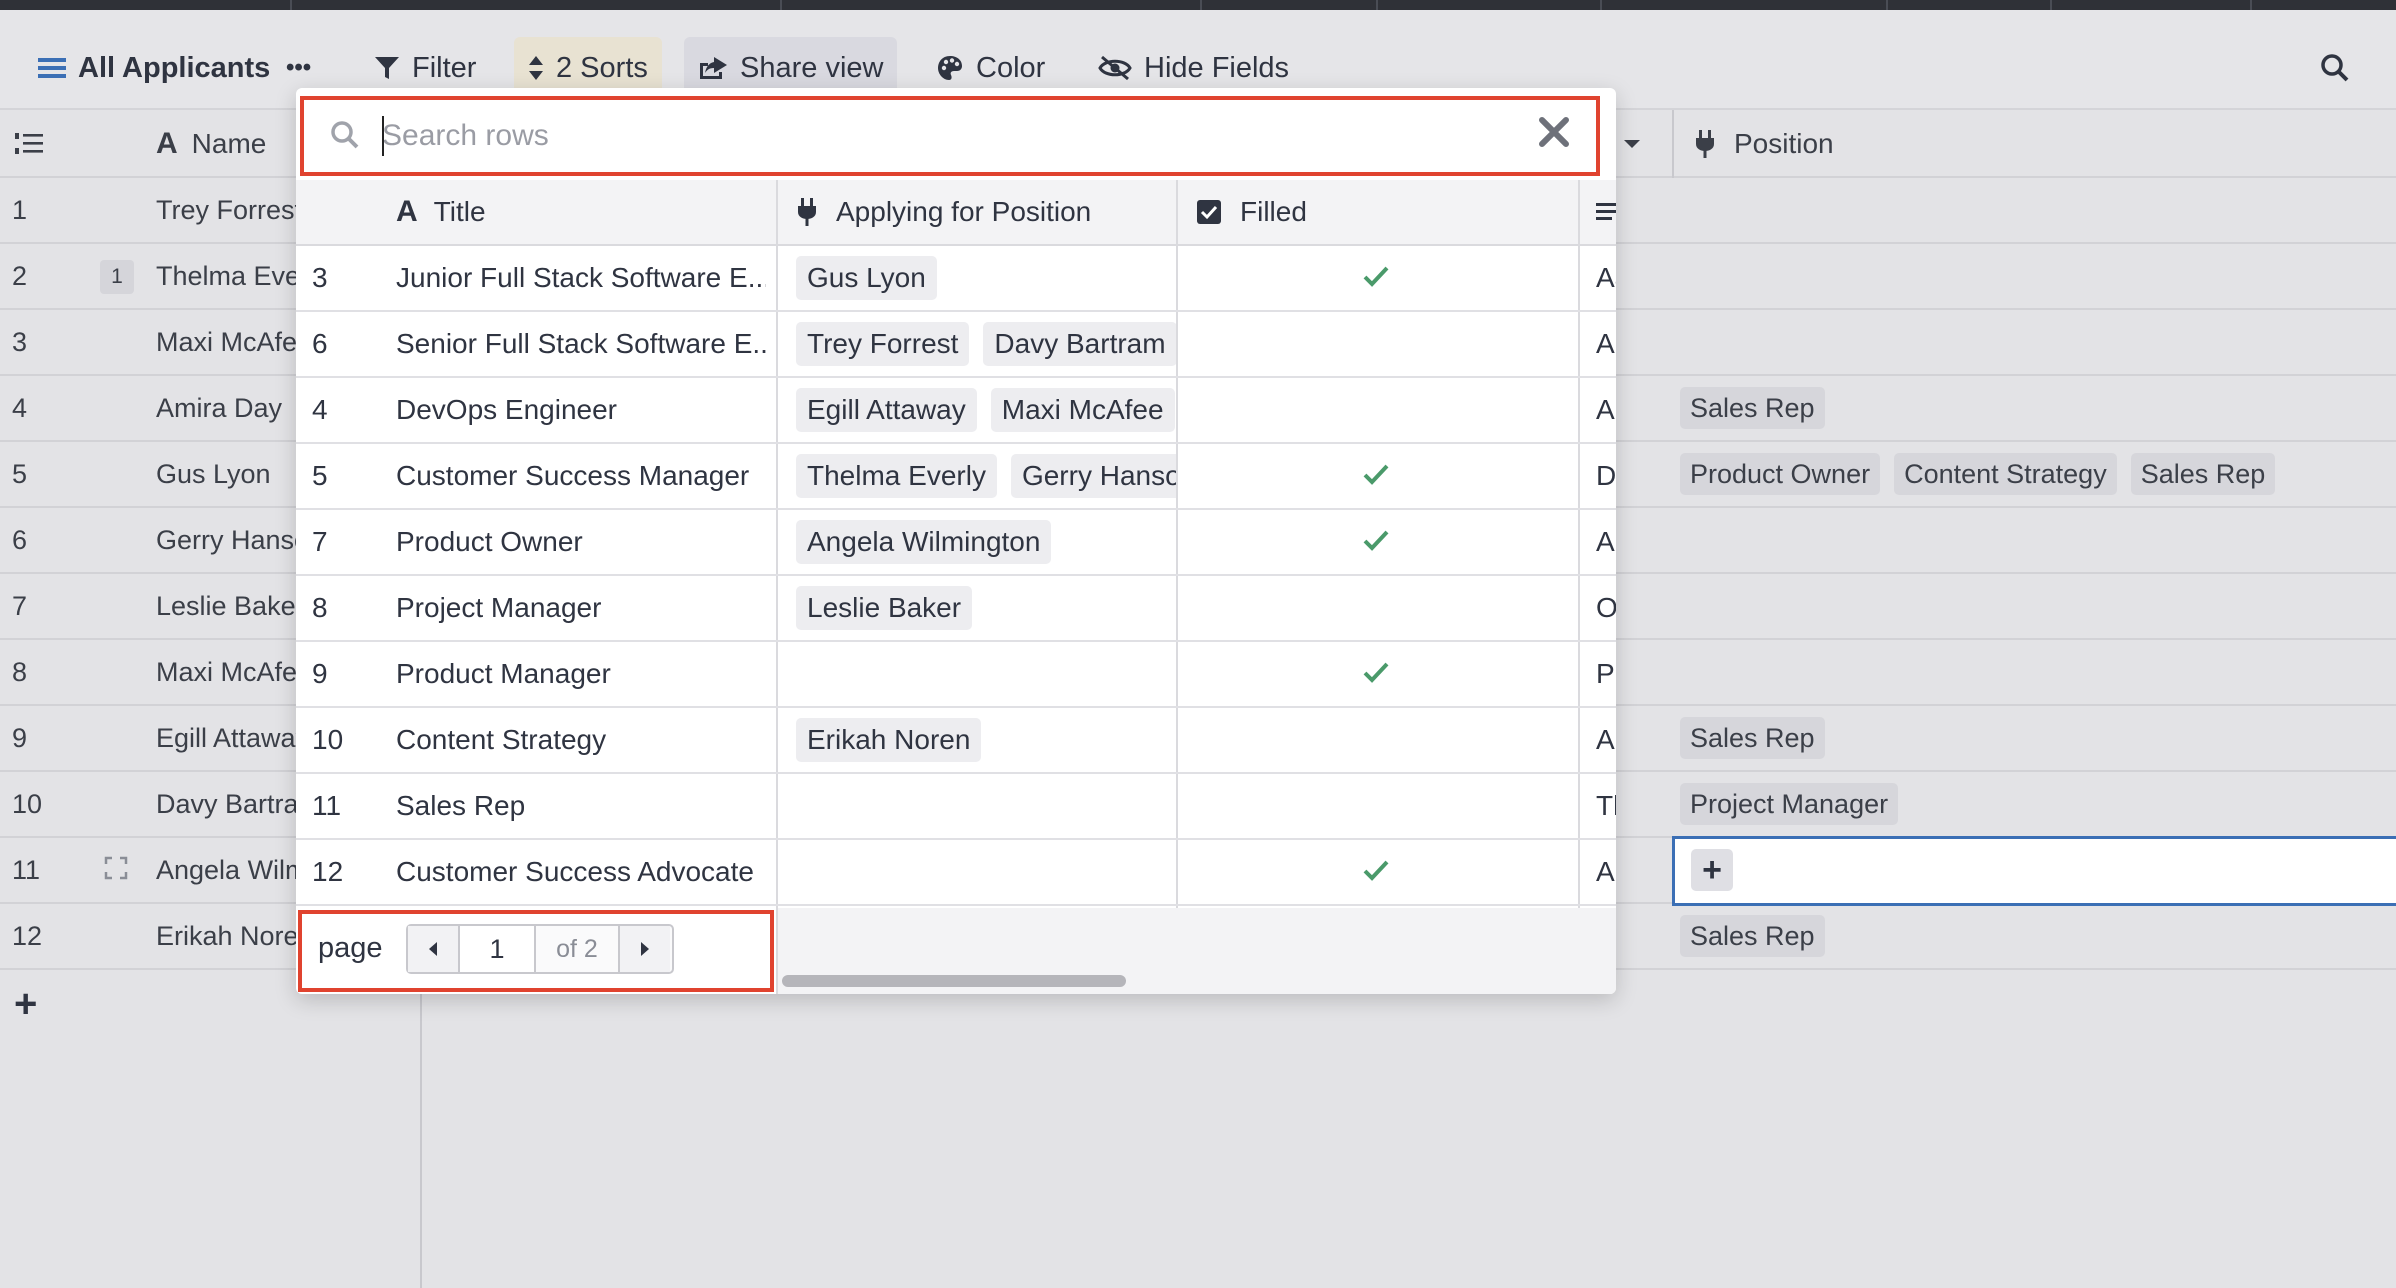 Image resolution: width=2396 pixels, height=1288 pixels. I want to click on applicant-tag: Thelma Everly, so click(896, 476).